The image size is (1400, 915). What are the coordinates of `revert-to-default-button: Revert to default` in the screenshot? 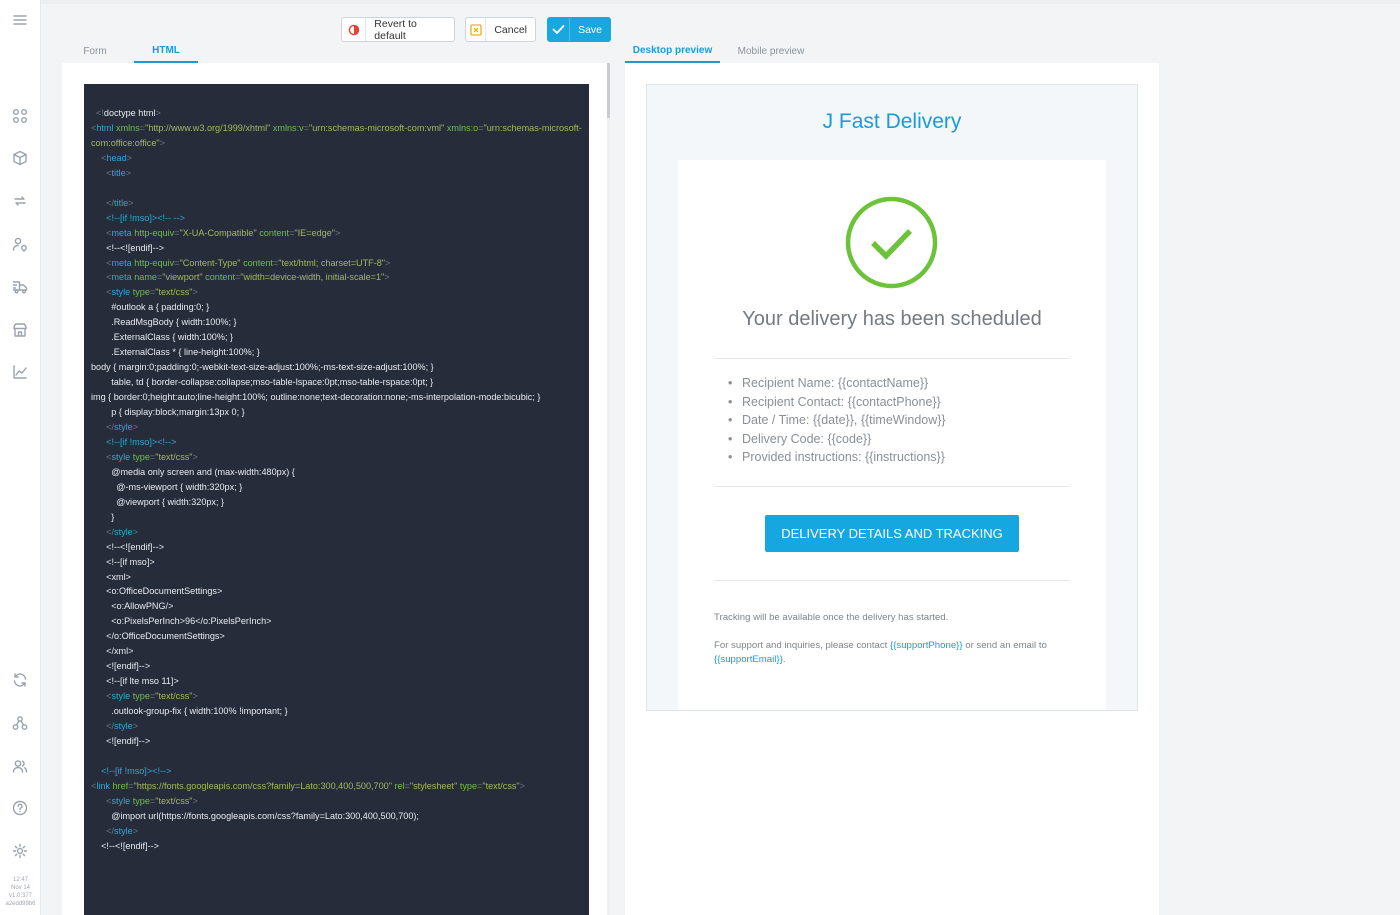 It's located at (398, 29).